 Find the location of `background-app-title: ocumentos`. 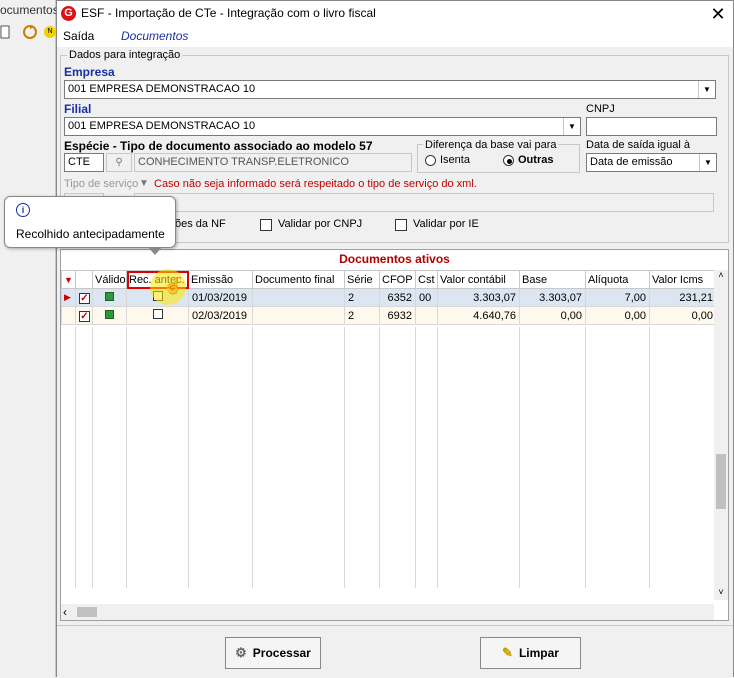

background-app-title: ocumentos is located at coordinates (29, 10).